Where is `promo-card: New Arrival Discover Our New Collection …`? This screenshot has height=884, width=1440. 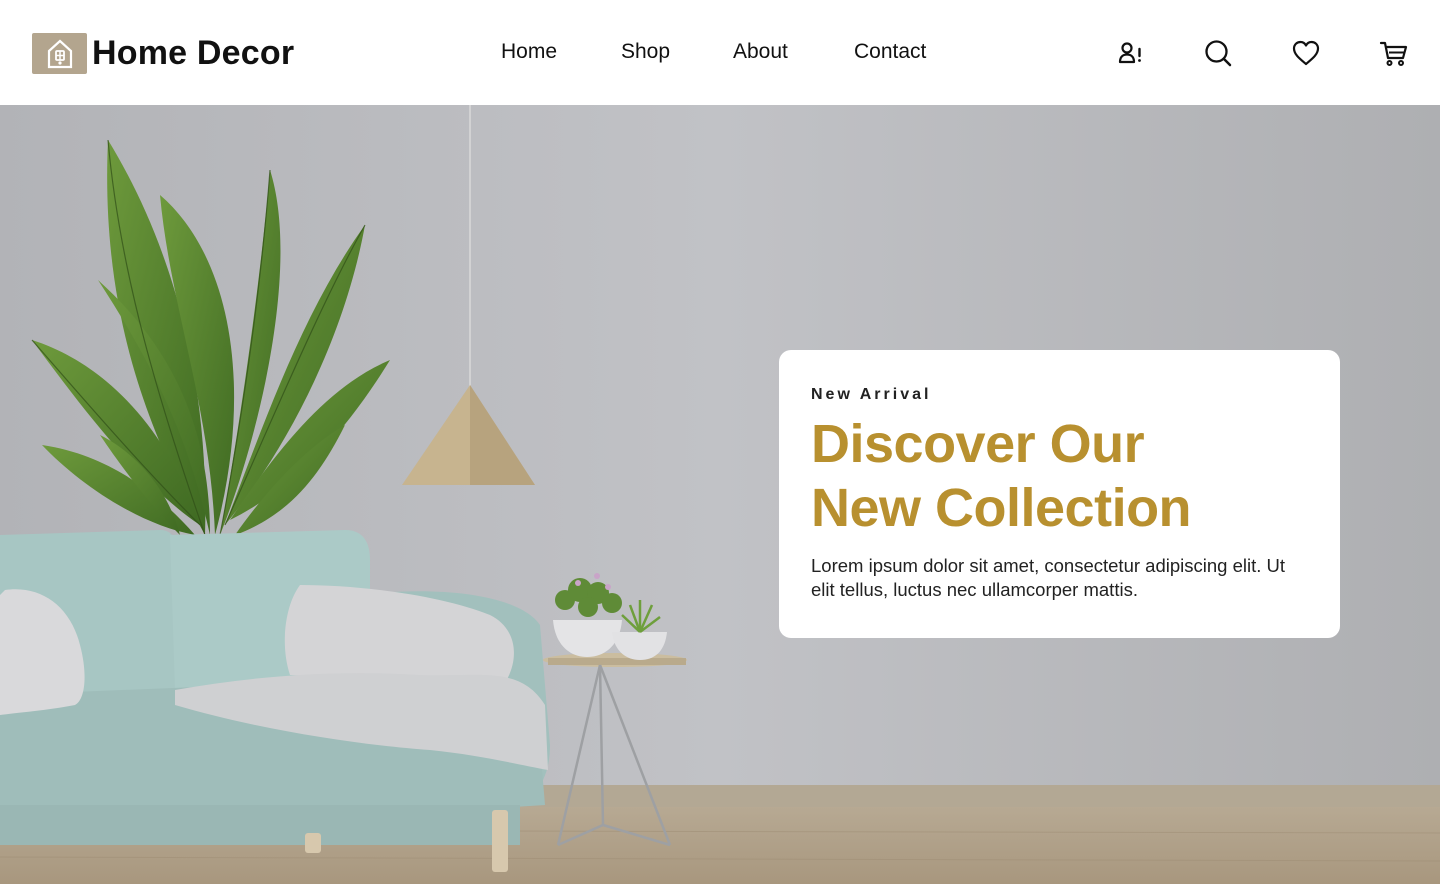
promo-card: New Arrival Discover Our New Collection … is located at coordinates (1059, 494).